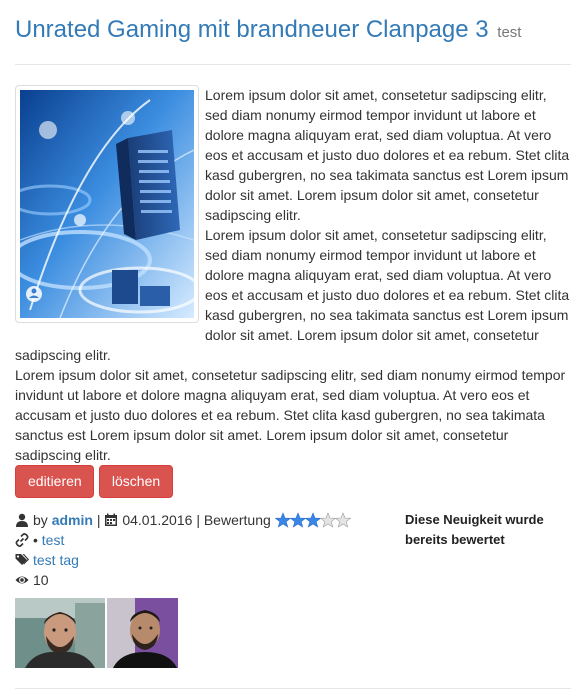  What do you see at coordinates (22, 580) in the screenshot?
I see `eye-icon` at bounding box center [22, 580].